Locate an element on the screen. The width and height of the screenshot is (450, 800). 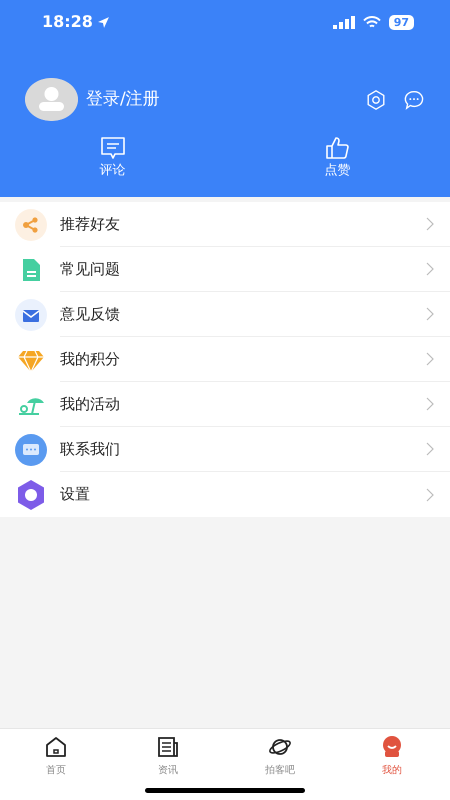
menu-item: 我的积分 is located at coordinates (225, 359).